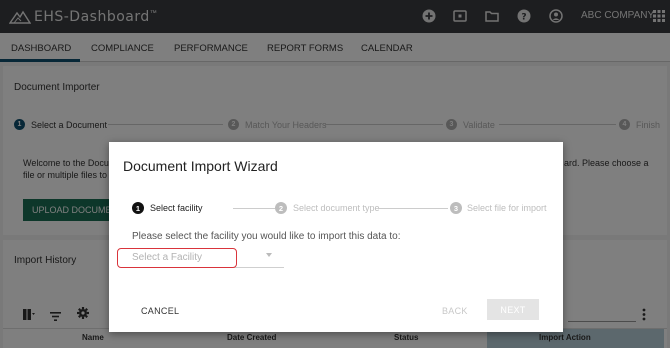 This screenshot has width=670, height=348. I want to click on wizard-step-1-label: Select facility, so click(176, 208).